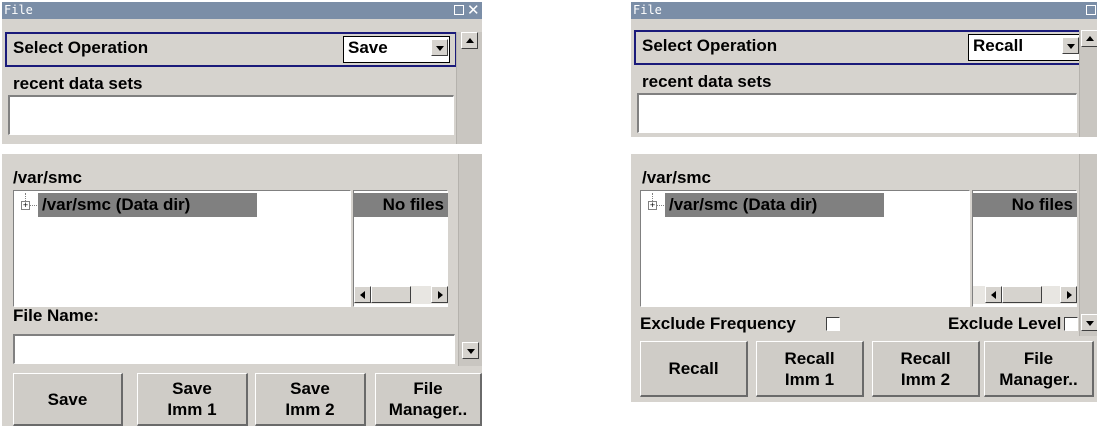  Describe the element at coordinates (1071, 324) in the screenshot. I see `right-exclude-level-checkbox` at that location.